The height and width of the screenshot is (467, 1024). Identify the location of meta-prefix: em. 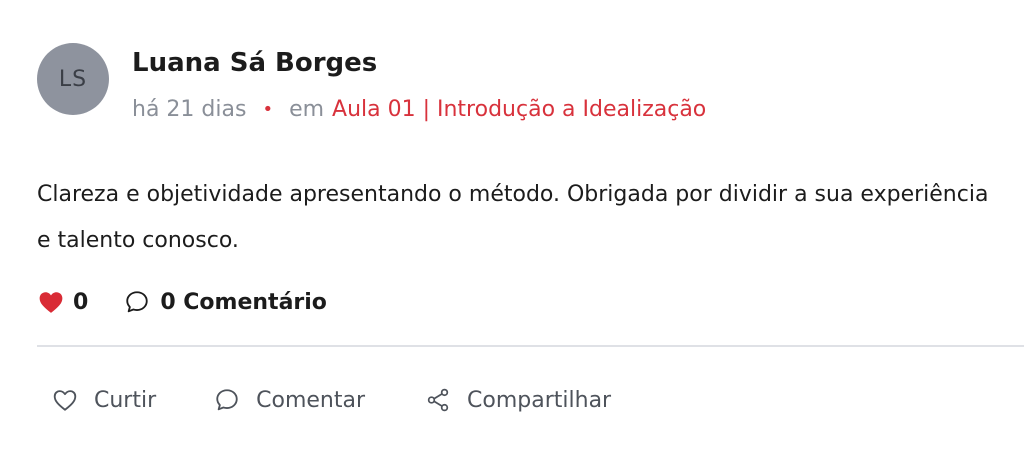
(307, 109).